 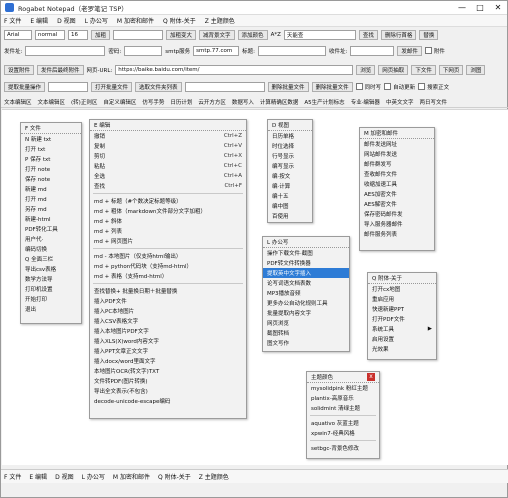 I want to click on mail-menu-item: 邮件发送网址, so click(x=397, y=144).